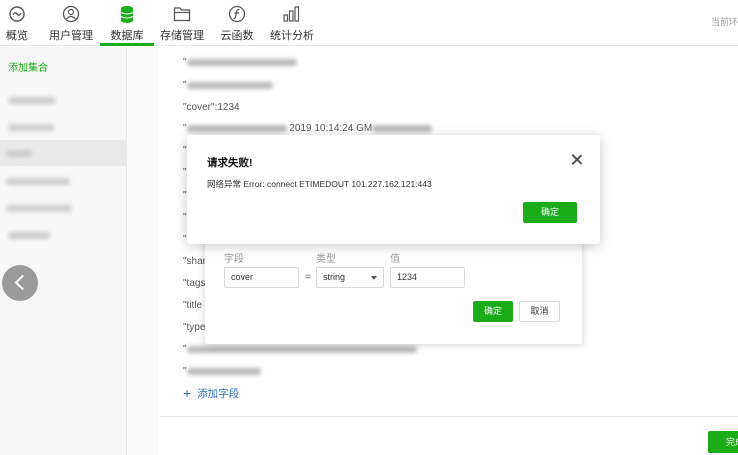  I want to click on back-arrow-button, so click(20, 283).